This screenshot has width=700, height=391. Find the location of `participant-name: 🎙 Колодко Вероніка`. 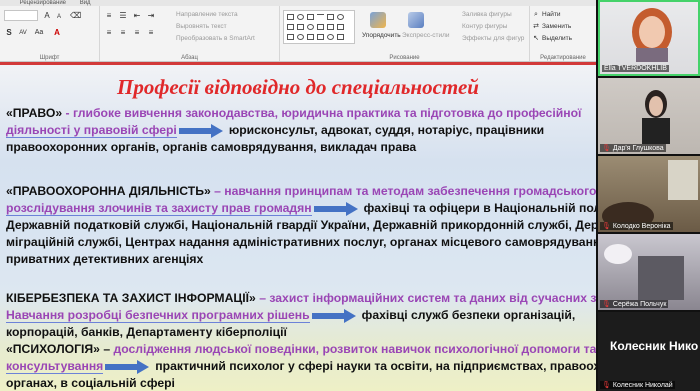

participant-name: 🎙 Колодко Вероніка is located at coordinates (636, 226).